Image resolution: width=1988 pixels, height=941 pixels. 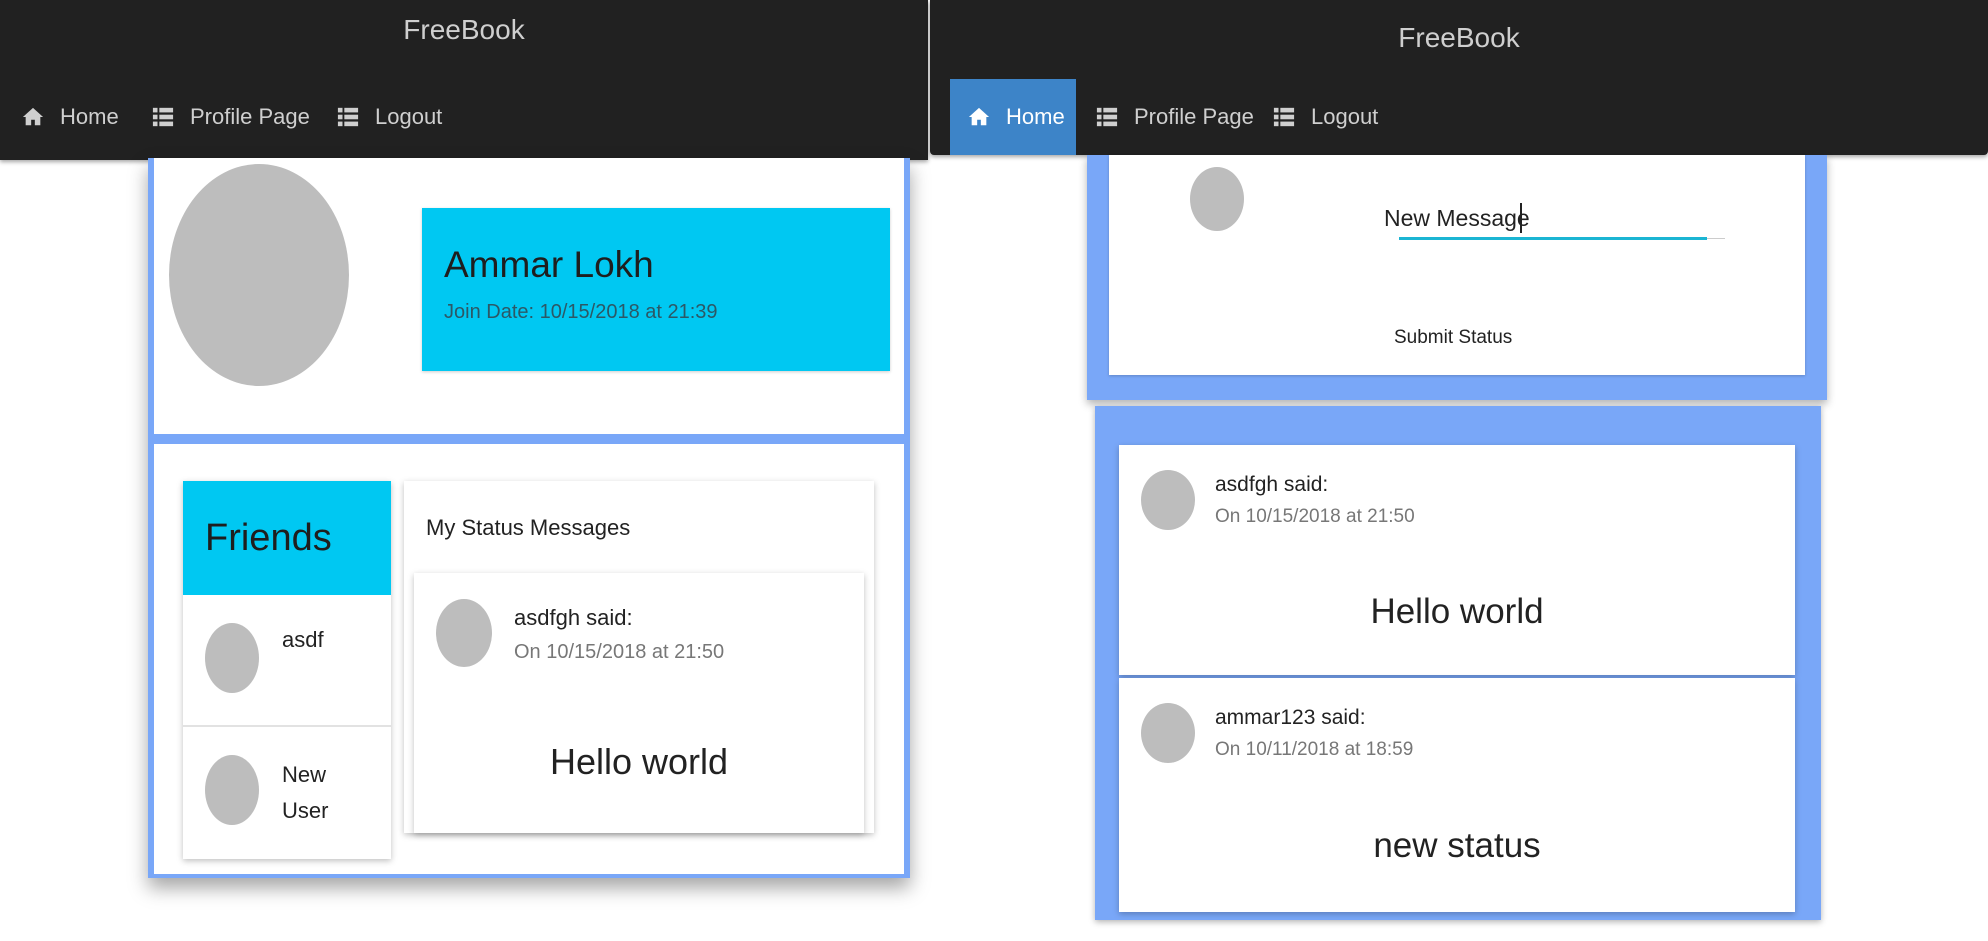 I want to click on right-brand-title: FreeBook, so click(x=1459, y=37).